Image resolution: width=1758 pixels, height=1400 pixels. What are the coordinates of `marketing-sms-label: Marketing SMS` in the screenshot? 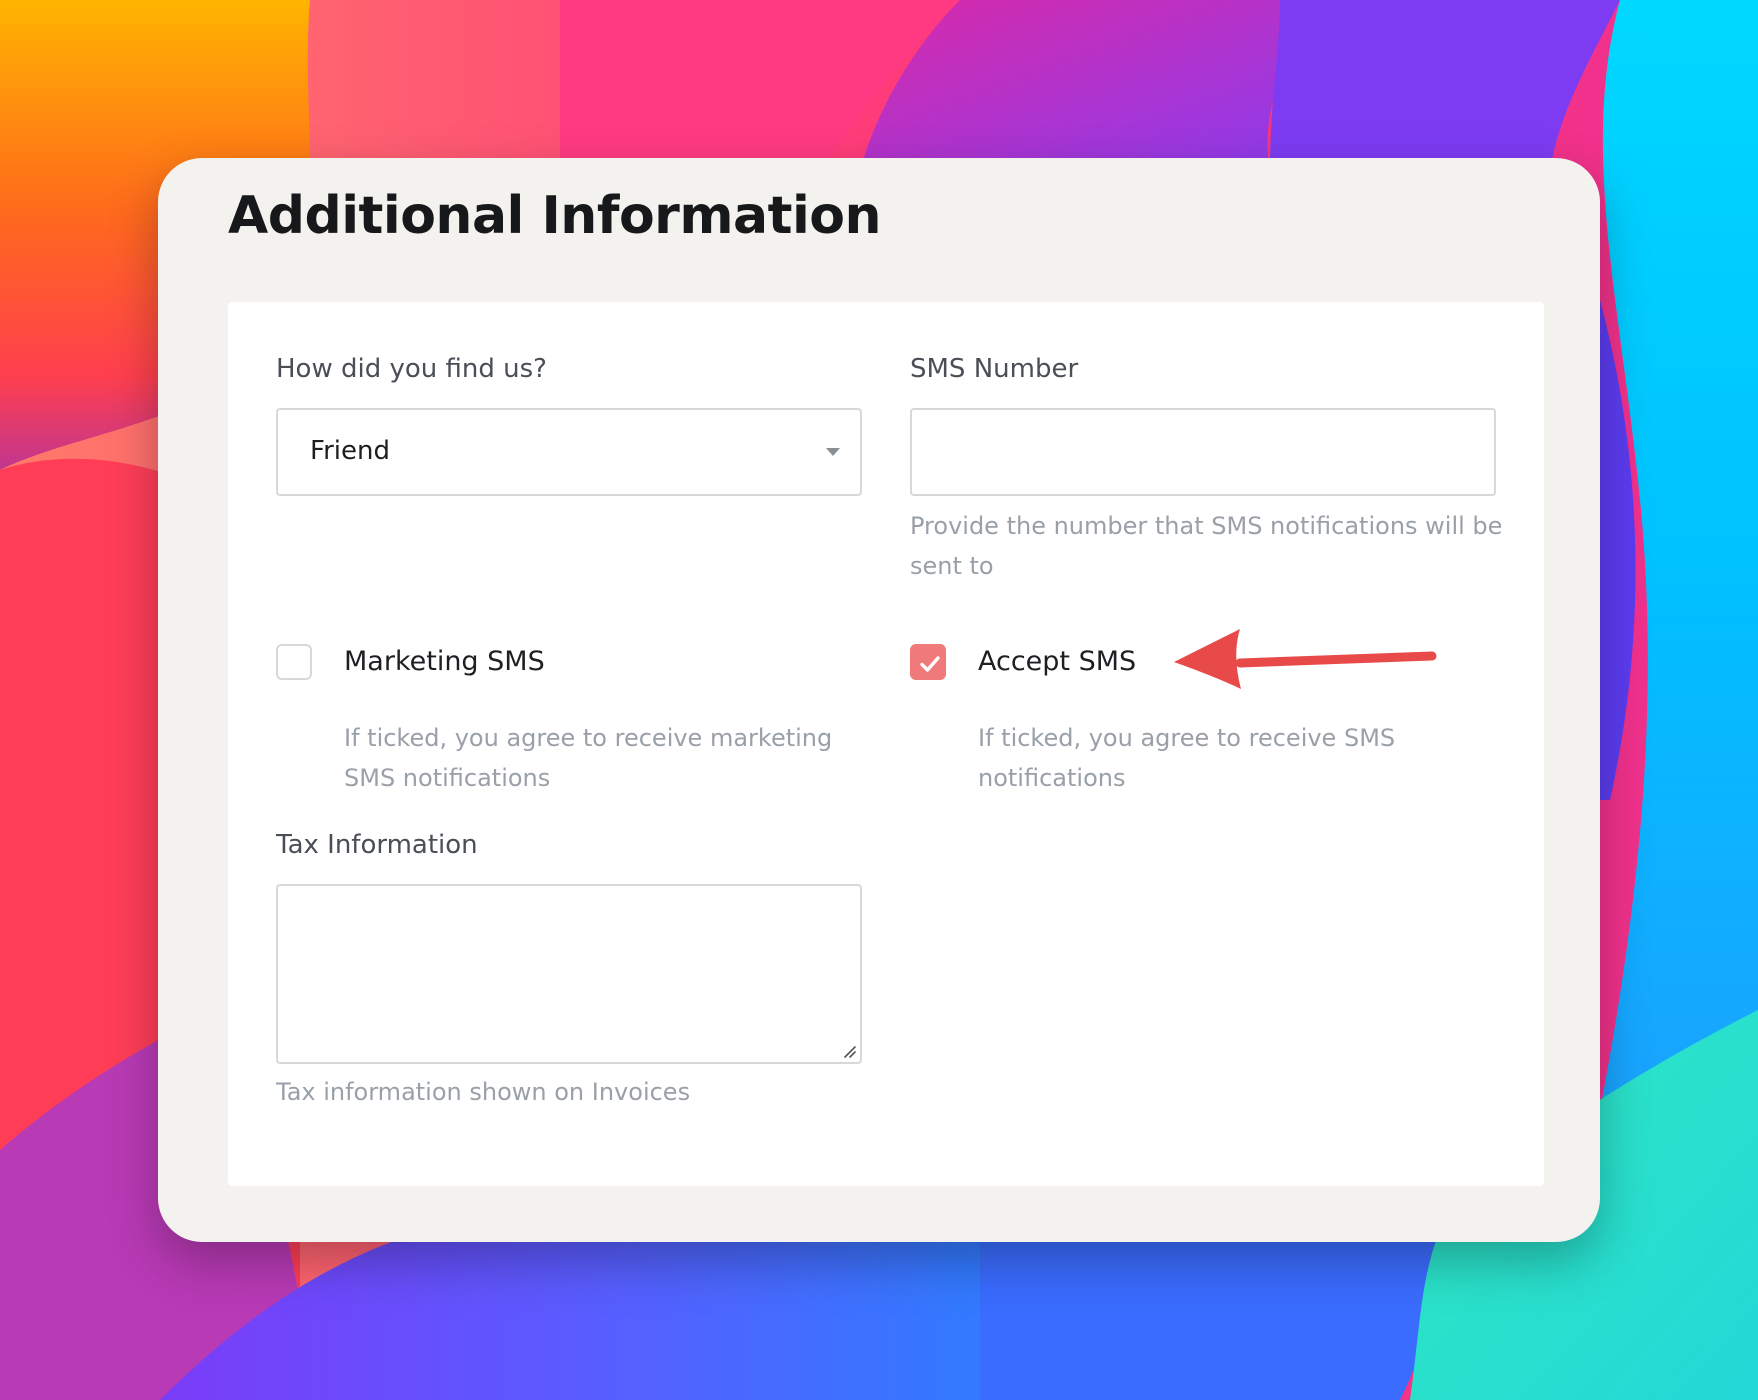 It's located at (444, 661).